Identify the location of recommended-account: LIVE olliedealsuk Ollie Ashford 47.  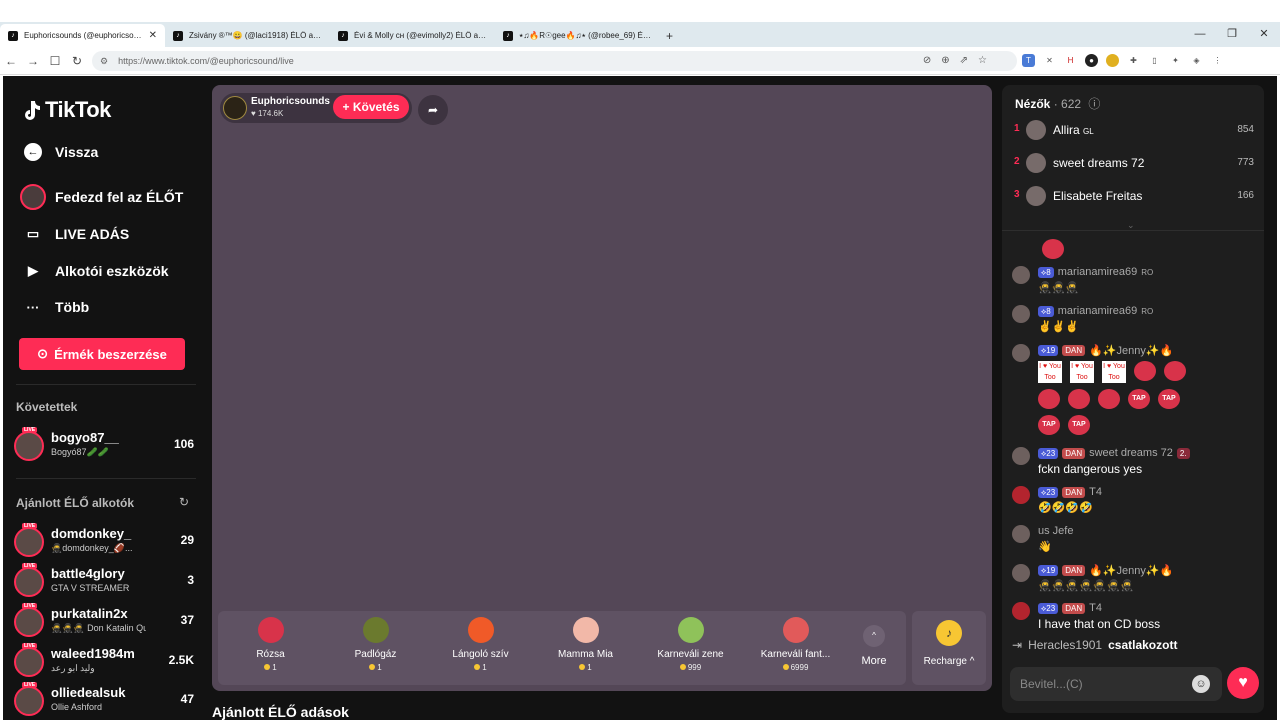
(104, 700).